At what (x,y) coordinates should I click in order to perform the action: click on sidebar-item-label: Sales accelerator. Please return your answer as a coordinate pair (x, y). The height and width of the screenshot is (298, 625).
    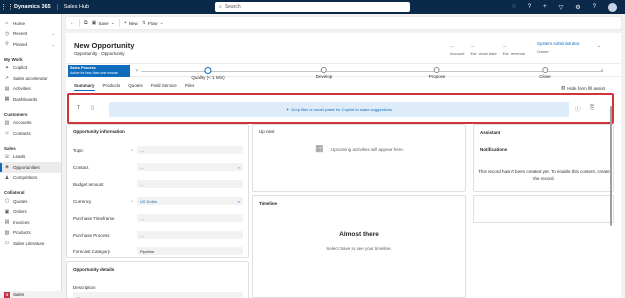
    Looking at the image, I should click on (30, 78).